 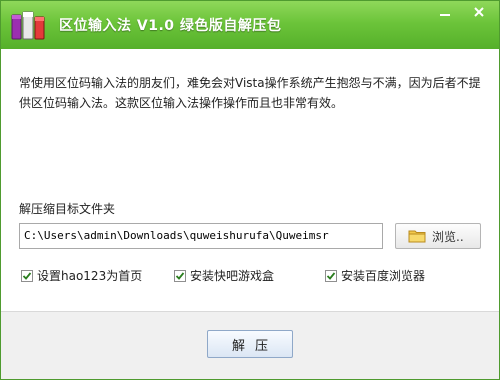 What do you see at coordinates (67, 209) in the screenshot?
I see `folder-label: 解压缩目标文件夹` at bounding box center [67, 209].